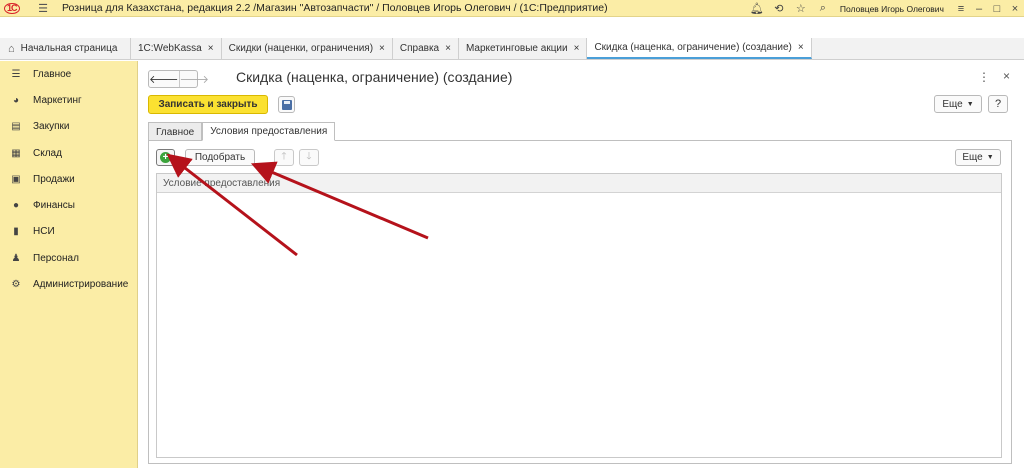 The image size is (1024, 468). What do you see at coordinates (65, 48) in the screenshot?
I see `tab-home: ⌂ Начальная страница` at bounding box center [65, 48].